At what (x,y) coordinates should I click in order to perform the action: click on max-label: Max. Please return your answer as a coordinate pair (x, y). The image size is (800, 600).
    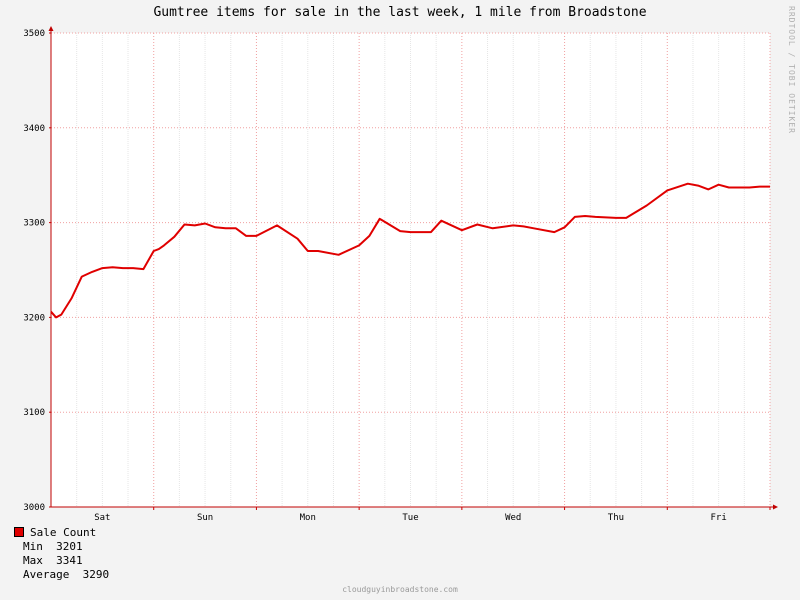
    Looking at the image, I should click on (33, 560).